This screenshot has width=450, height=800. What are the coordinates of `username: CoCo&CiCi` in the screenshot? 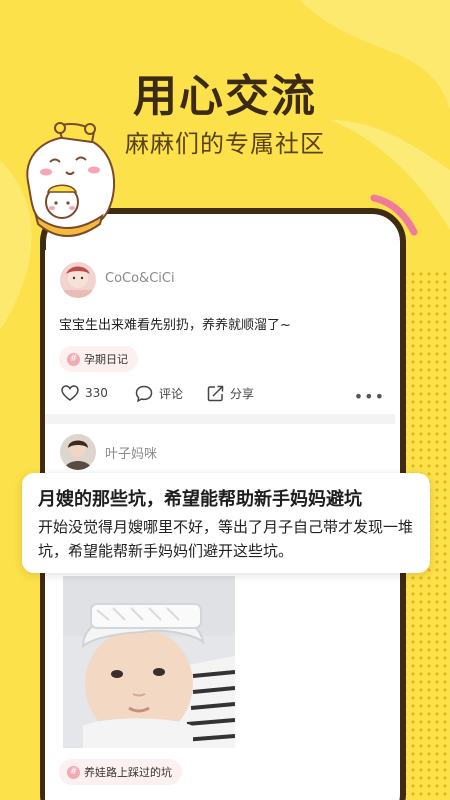 It's located at (140, 278).